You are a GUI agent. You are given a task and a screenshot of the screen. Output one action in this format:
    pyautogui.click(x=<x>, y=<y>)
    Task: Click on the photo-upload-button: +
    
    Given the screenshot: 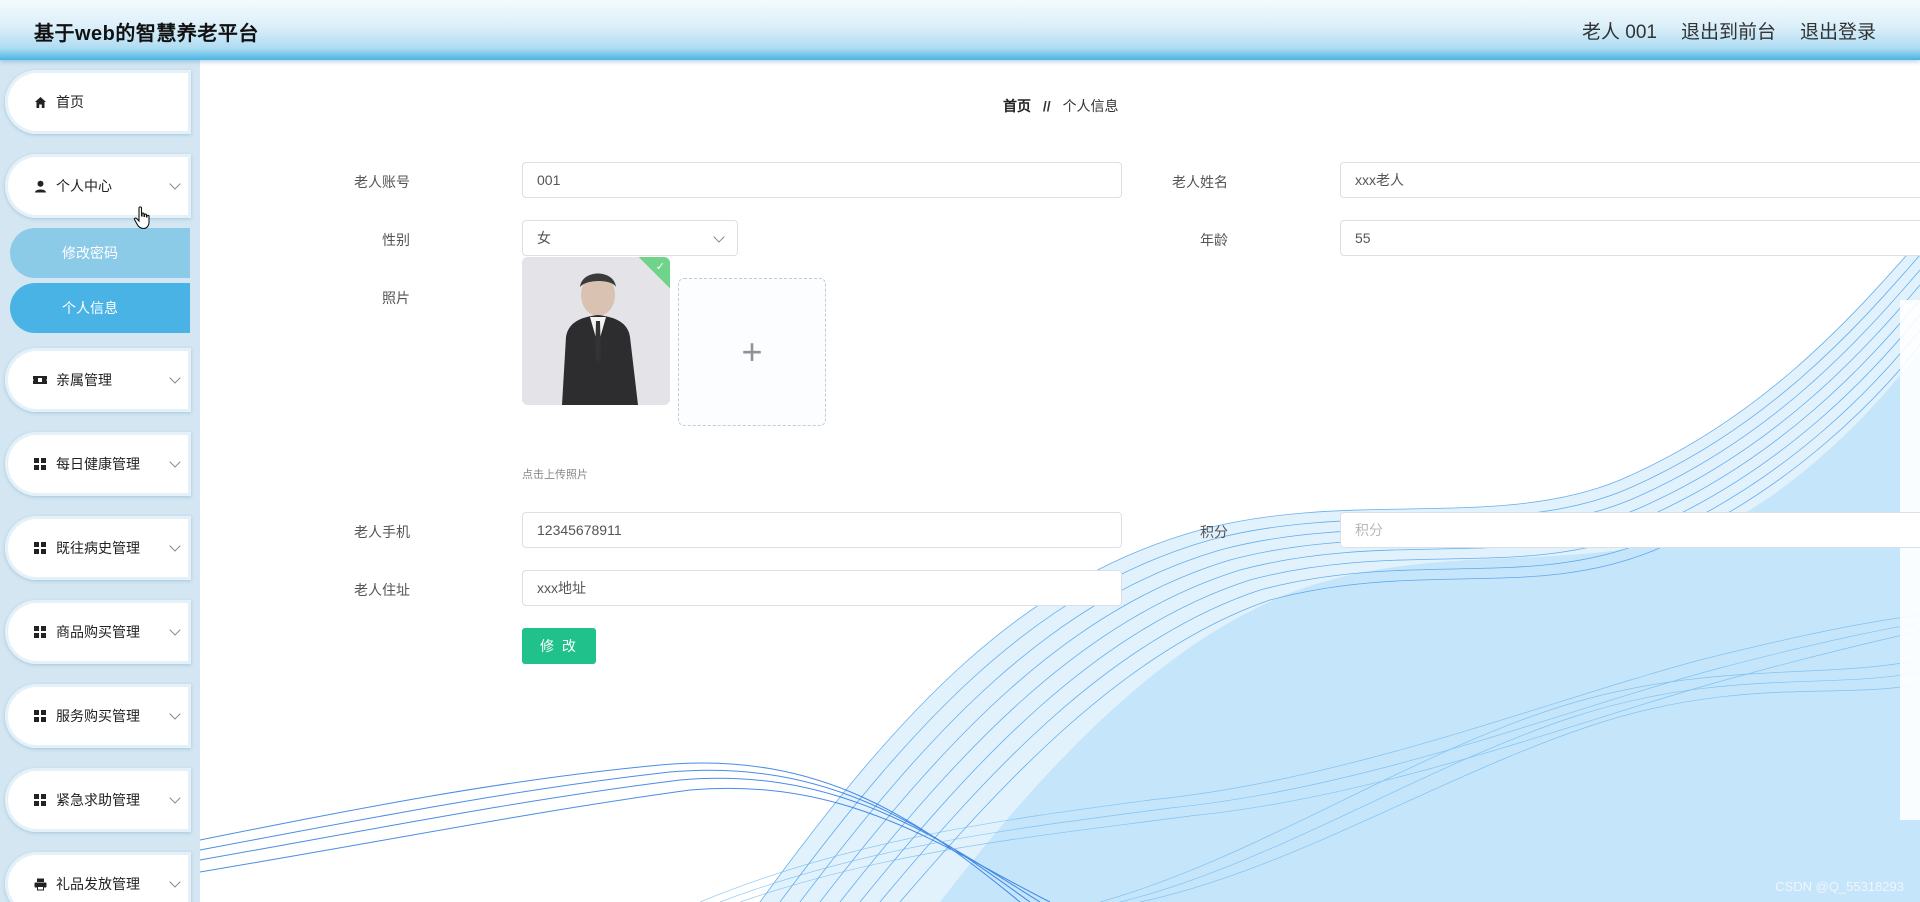 What is the action you would take?
    pyautogui.click(x=752, y=352)
    